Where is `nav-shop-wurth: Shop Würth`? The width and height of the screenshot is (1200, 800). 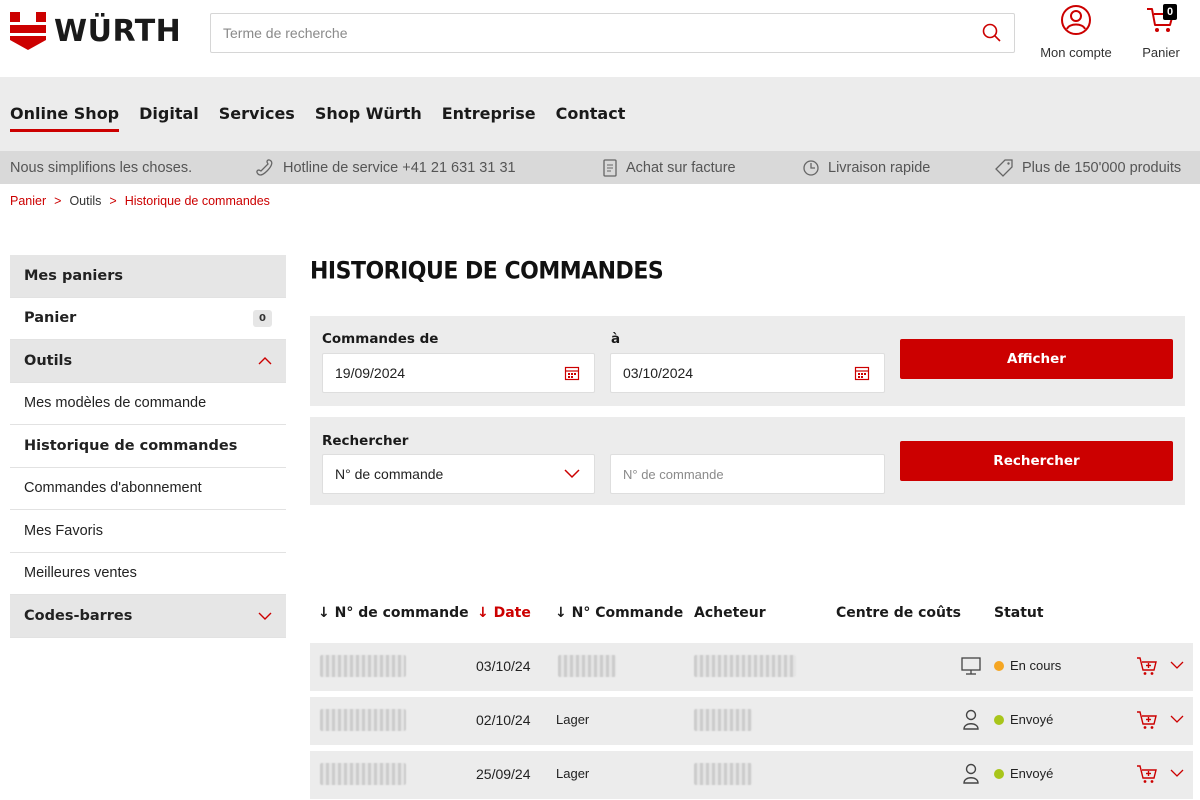 nav-shop-wurth: Shop Würth is located at coordinates (368, 118).